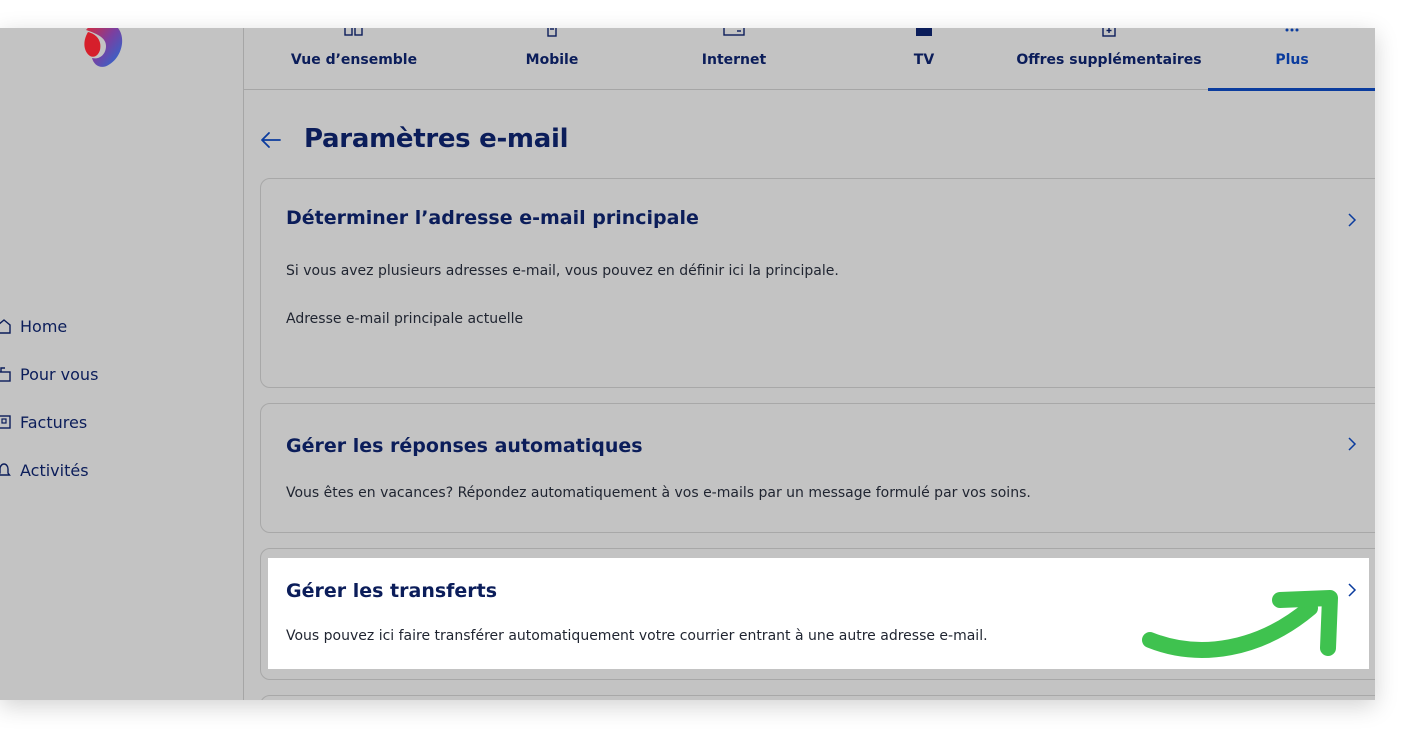 The image size is (1405, 731). I want to click on mobile-icon, so click(552, 32).